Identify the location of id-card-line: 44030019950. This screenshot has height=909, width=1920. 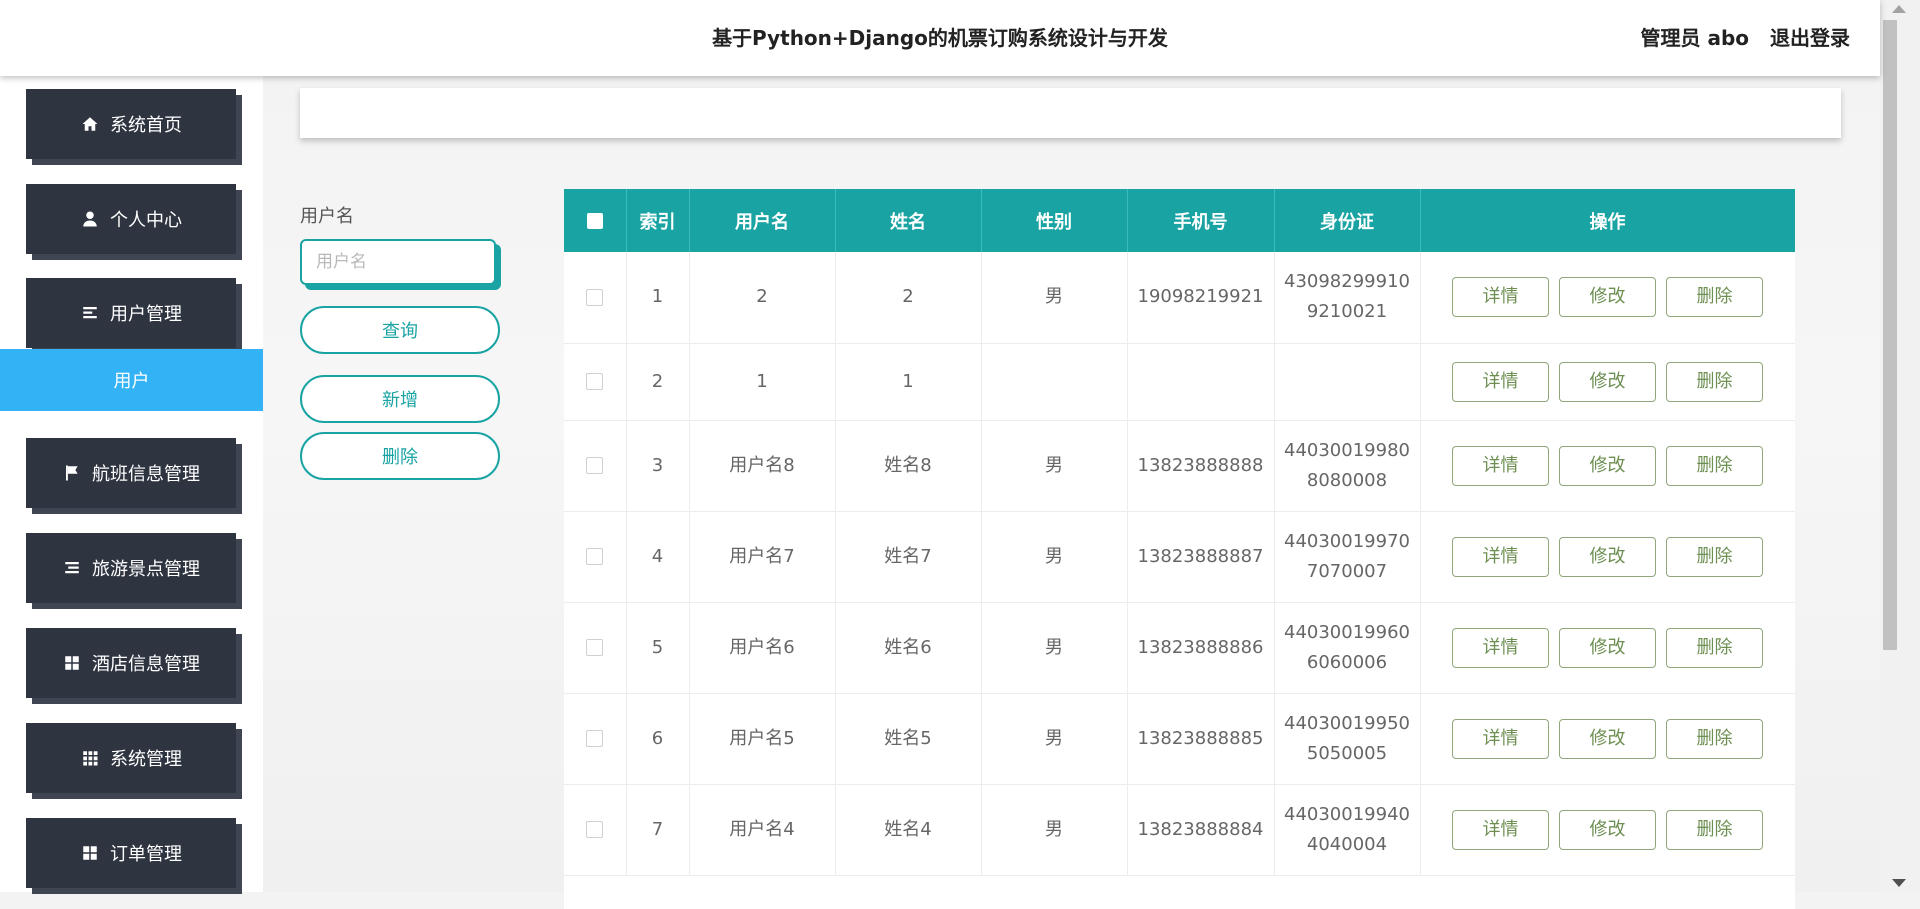
(1347, 723).